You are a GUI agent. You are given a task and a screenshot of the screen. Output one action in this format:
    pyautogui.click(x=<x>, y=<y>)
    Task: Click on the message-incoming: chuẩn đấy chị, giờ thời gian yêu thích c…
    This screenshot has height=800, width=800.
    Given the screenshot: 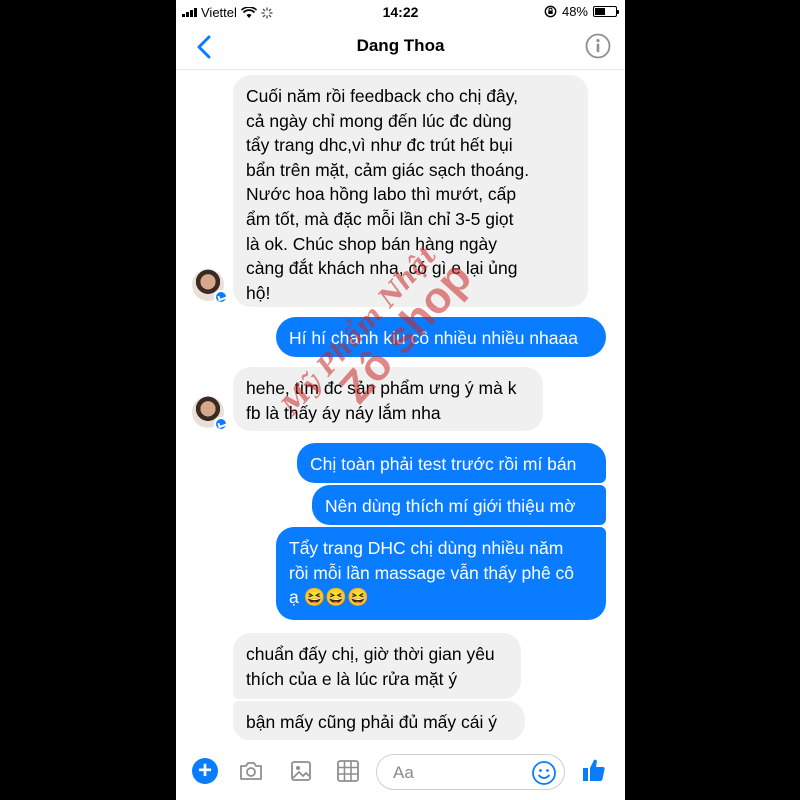 What is the action you would take?
    pyautogui.click(x=377, y=666)
    